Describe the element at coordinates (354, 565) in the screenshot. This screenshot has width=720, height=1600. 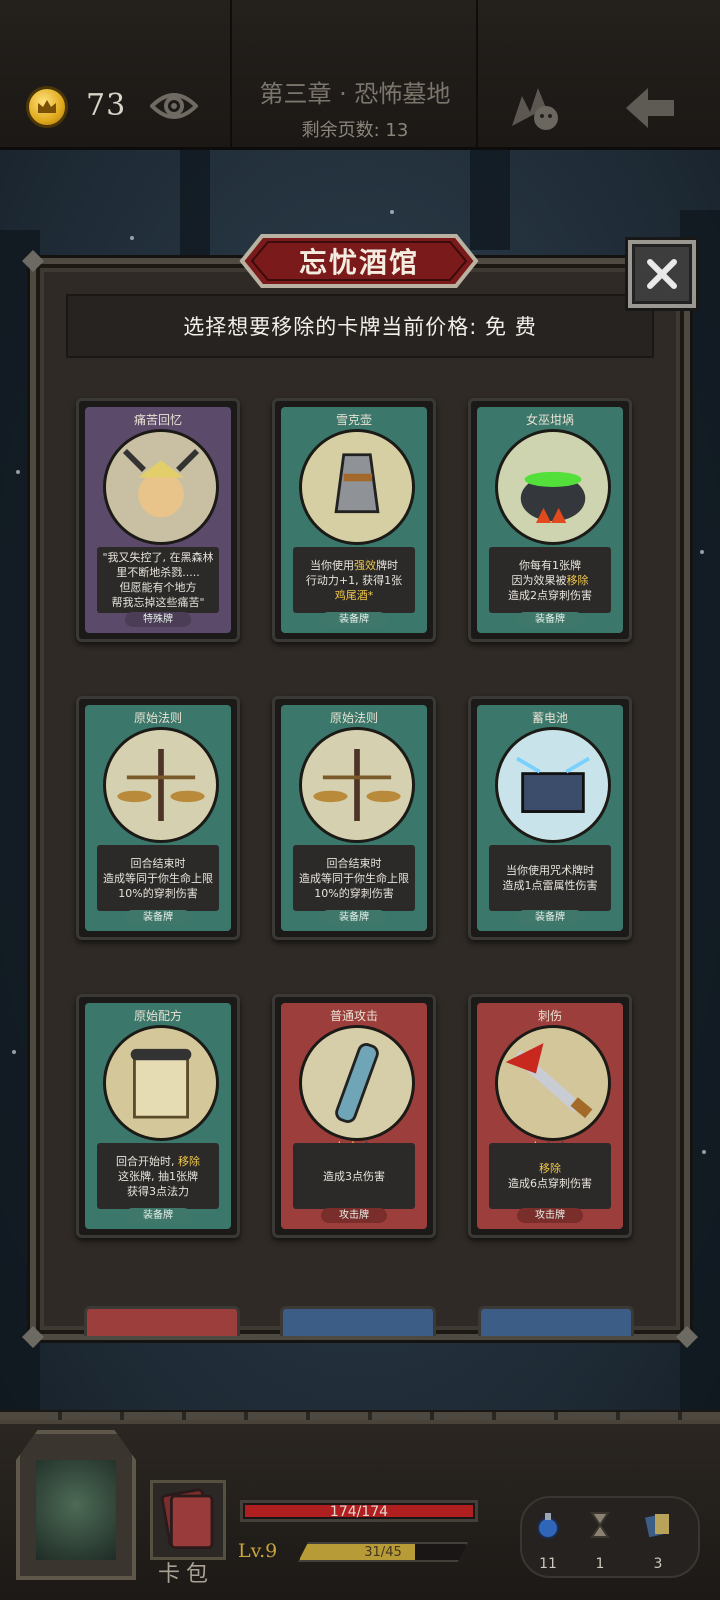
I see `card-description-line: 当你使用强效牌时` at that location.